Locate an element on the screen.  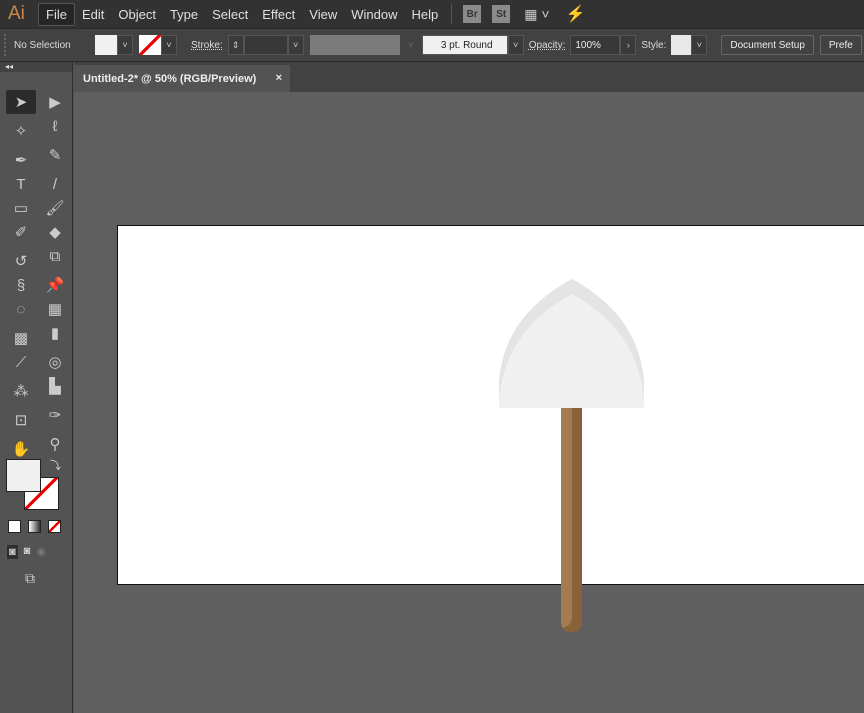
shovel-handle-light is located at coordinates (566, 518).